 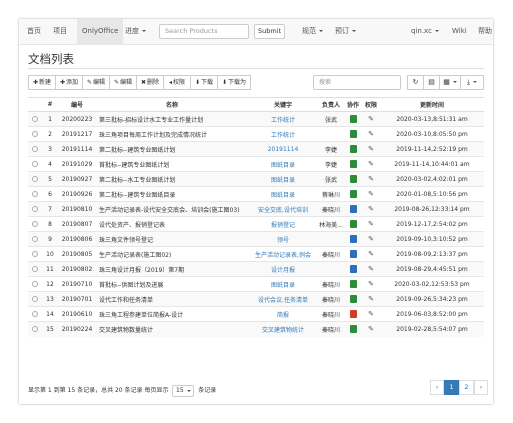 I want to click on nav-item-booking: 预订, so click(x=345, y=31).